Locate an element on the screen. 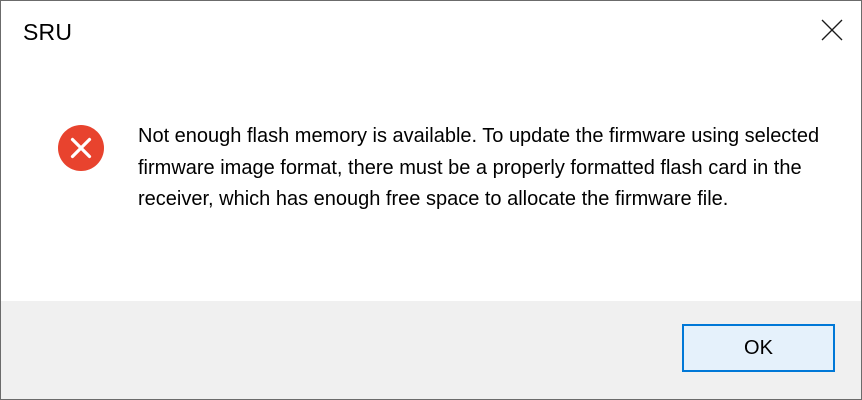  window-title: SRU is located at coordinates (48, 32).